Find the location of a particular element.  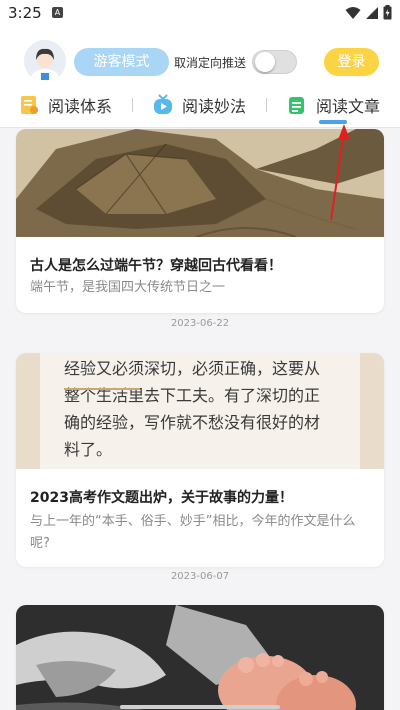

highlight-underline is located at coordinates (102, 389).